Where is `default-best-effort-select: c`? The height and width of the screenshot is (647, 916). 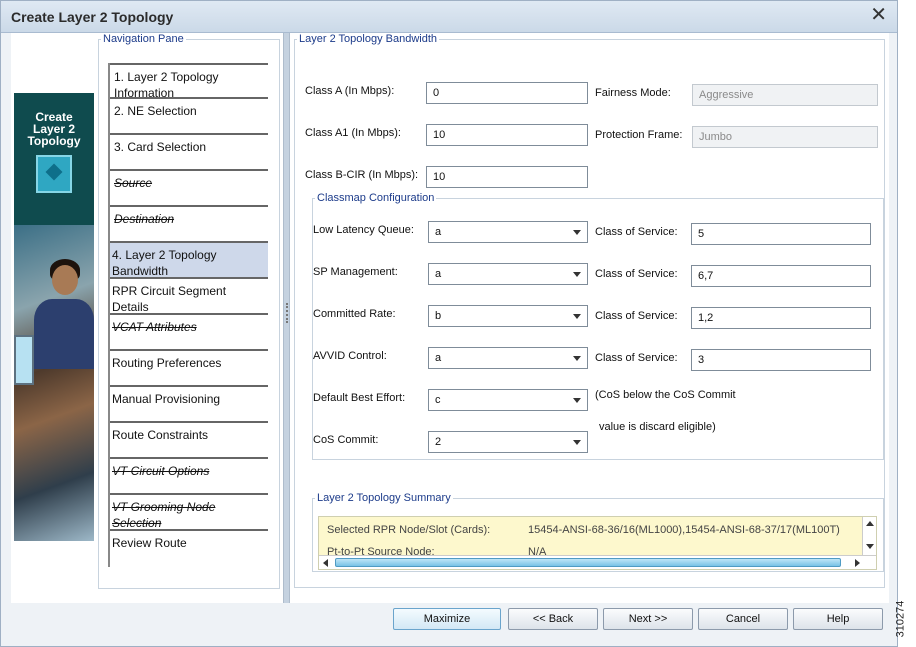 default-best-effort-select: c is located at coordinates (508, 400).